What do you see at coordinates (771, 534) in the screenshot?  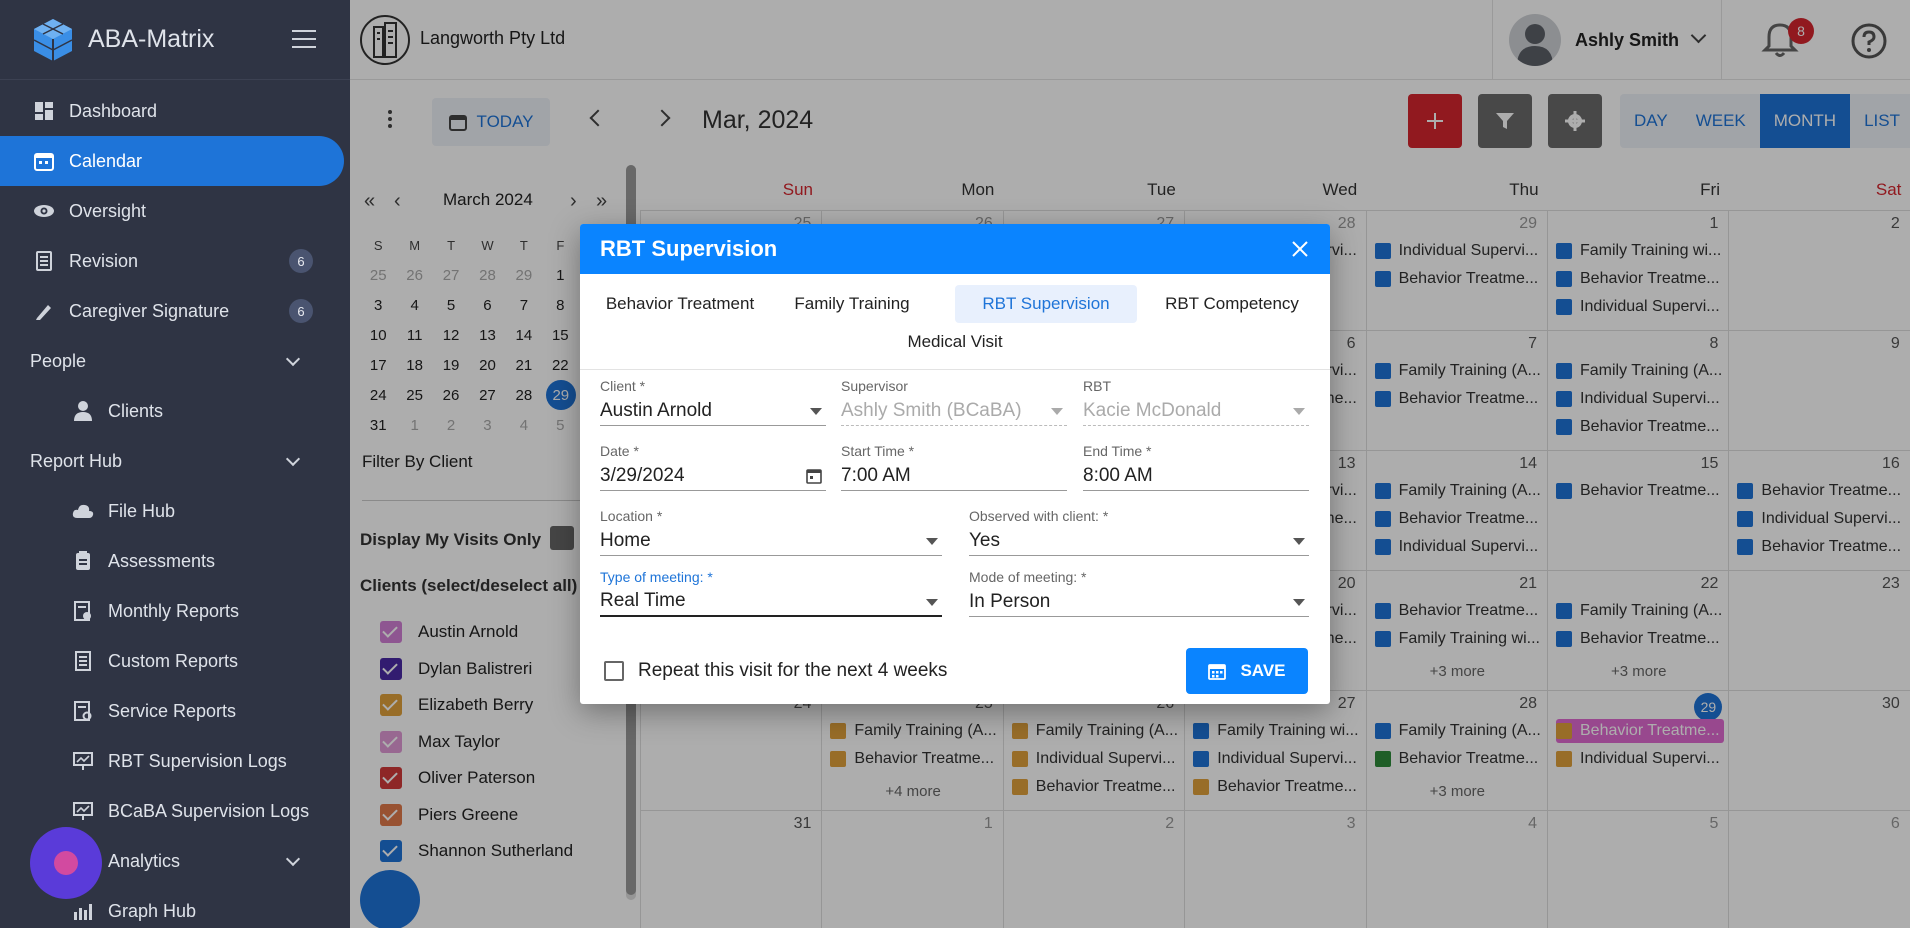 I see `location-select: Location * Home` at bounding box center [771, 534].